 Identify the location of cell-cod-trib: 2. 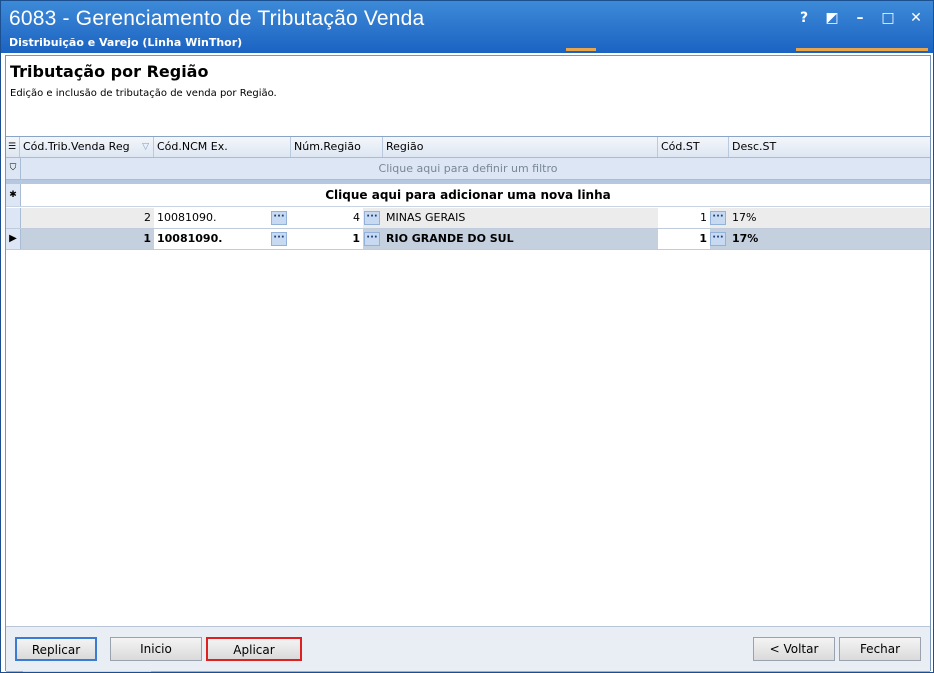
(87, 218).